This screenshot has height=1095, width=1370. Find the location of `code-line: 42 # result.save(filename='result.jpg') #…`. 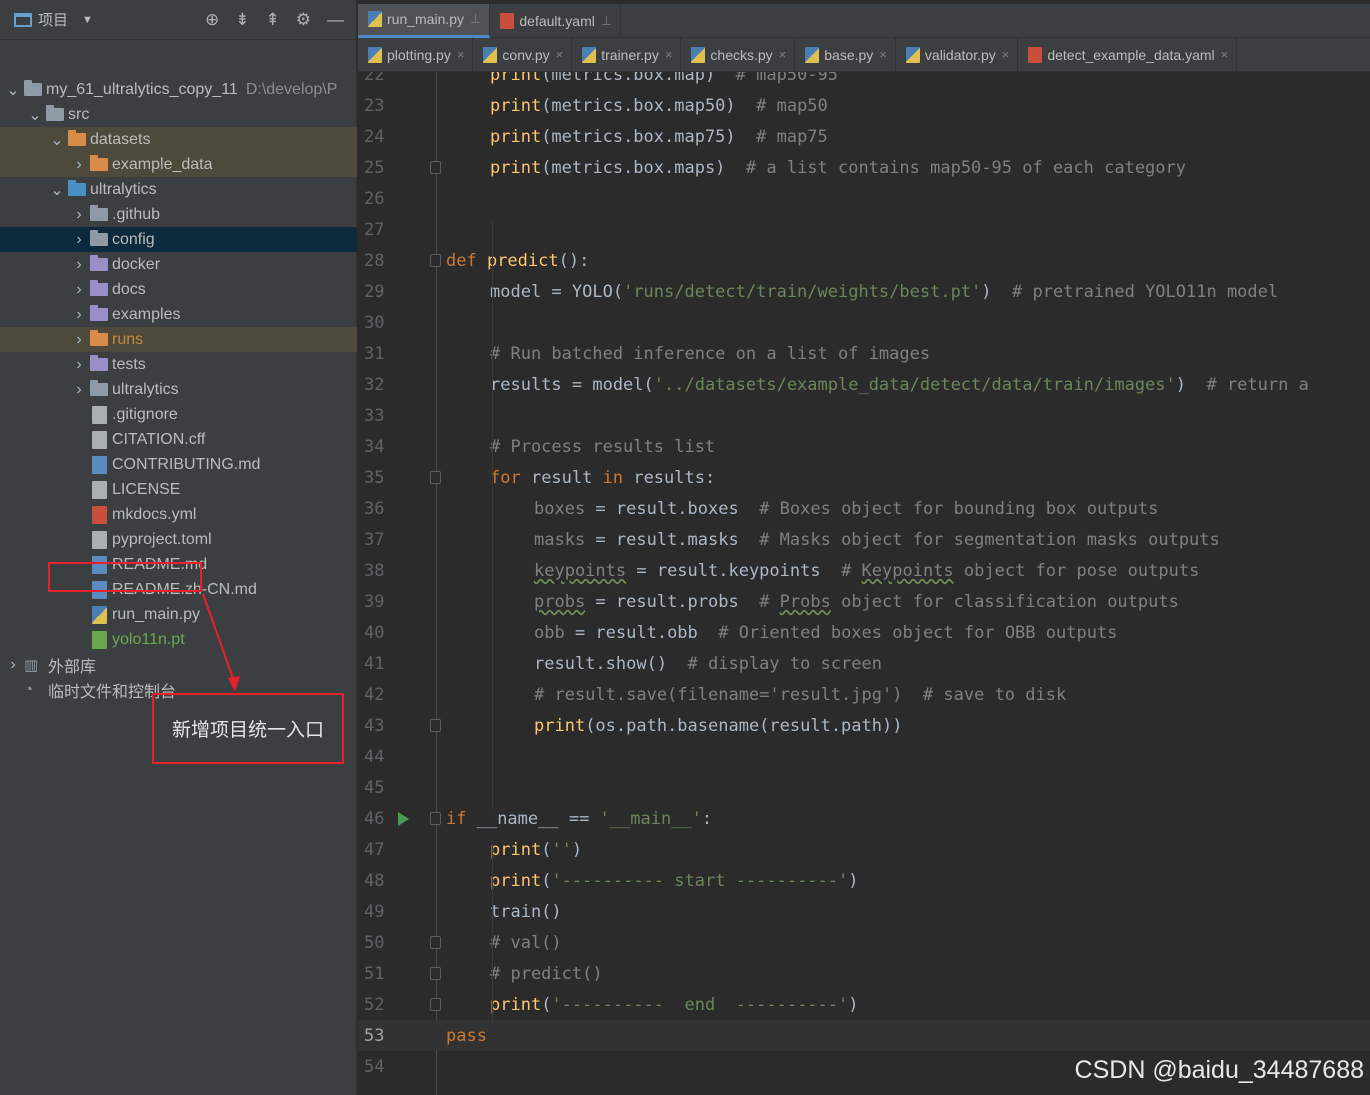

code-line: 42 # result.save(filename='result.jpg') #… is located at coordinates (864, 694).